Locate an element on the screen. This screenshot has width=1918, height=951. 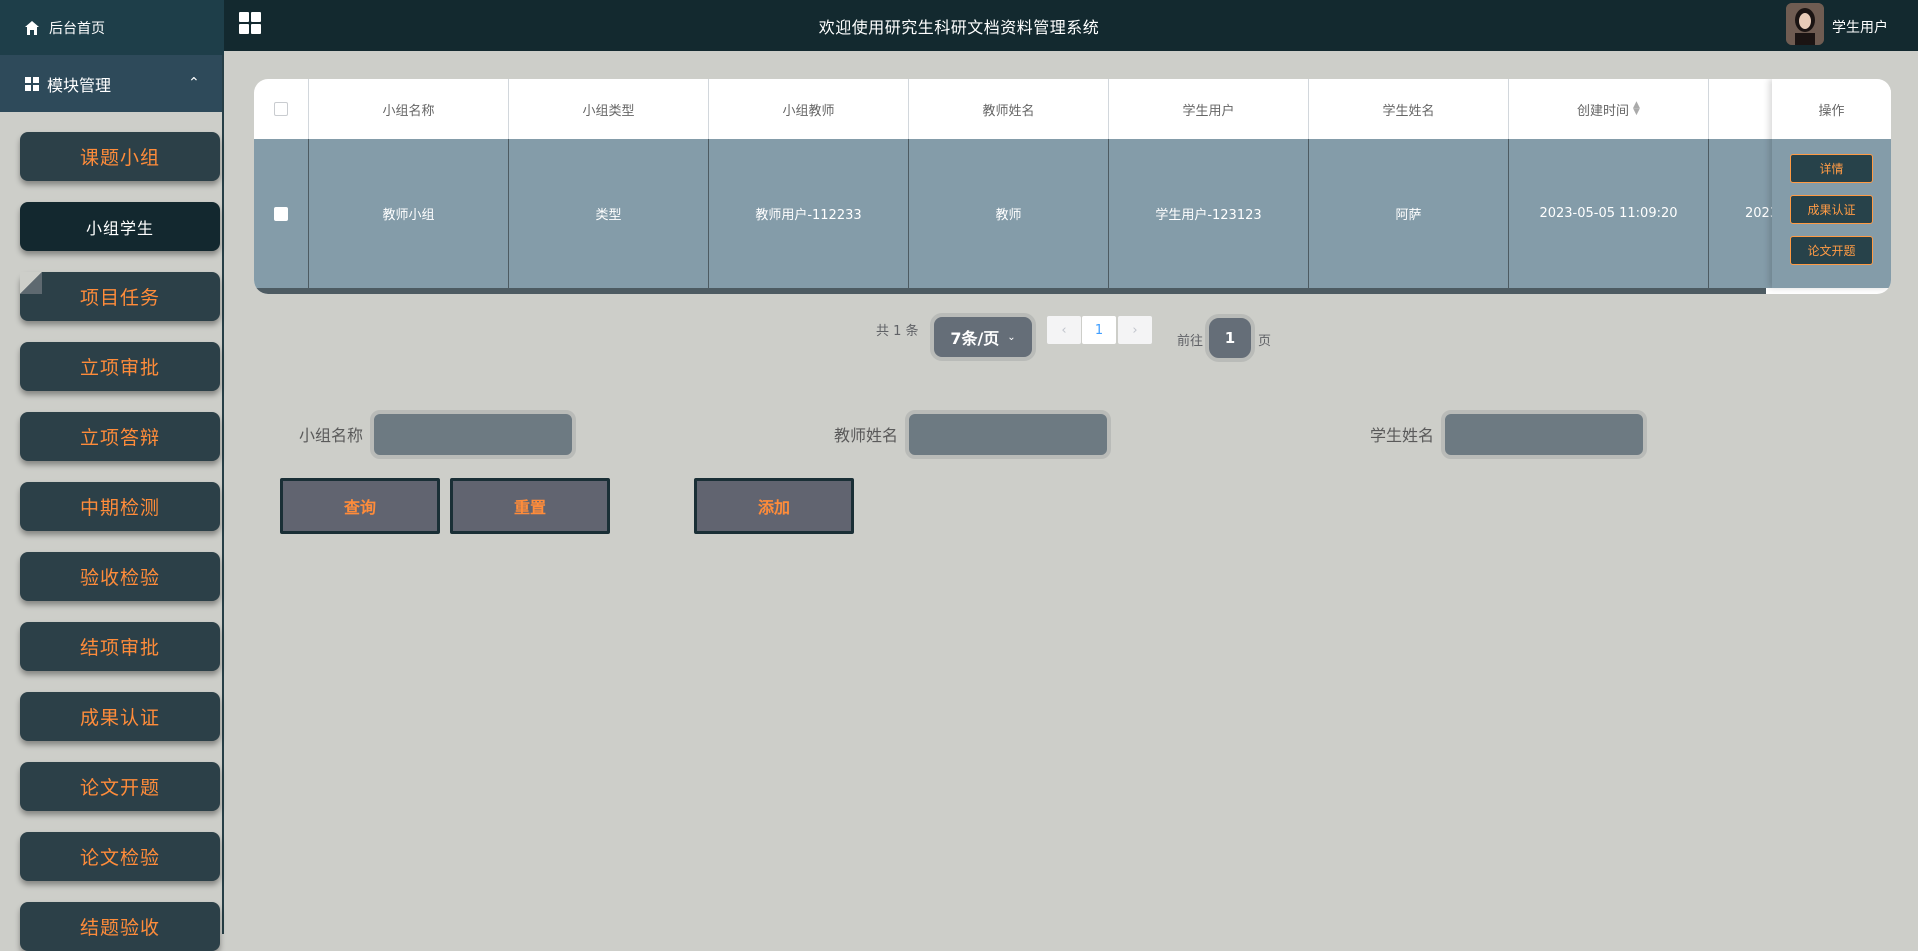
prev-page-button: ‹ is located at coordinates (1064, 330).